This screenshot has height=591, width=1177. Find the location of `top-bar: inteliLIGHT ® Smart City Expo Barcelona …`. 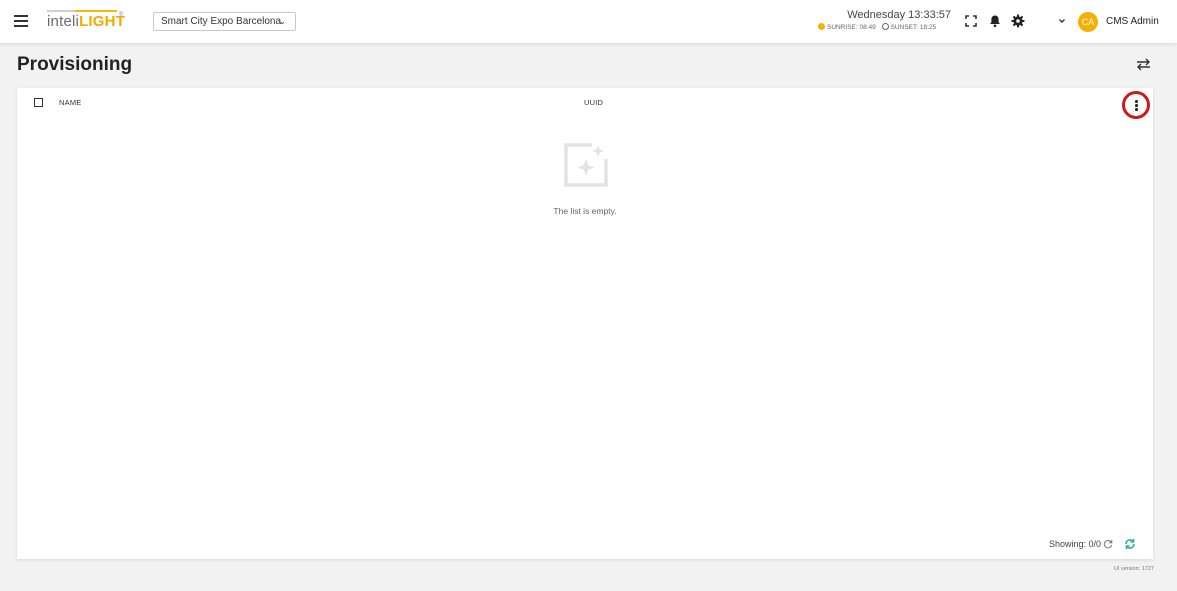

top-bar: inteliLIGHT ® Smart City Expo Barcelona … is located at coordinates (588, 21).